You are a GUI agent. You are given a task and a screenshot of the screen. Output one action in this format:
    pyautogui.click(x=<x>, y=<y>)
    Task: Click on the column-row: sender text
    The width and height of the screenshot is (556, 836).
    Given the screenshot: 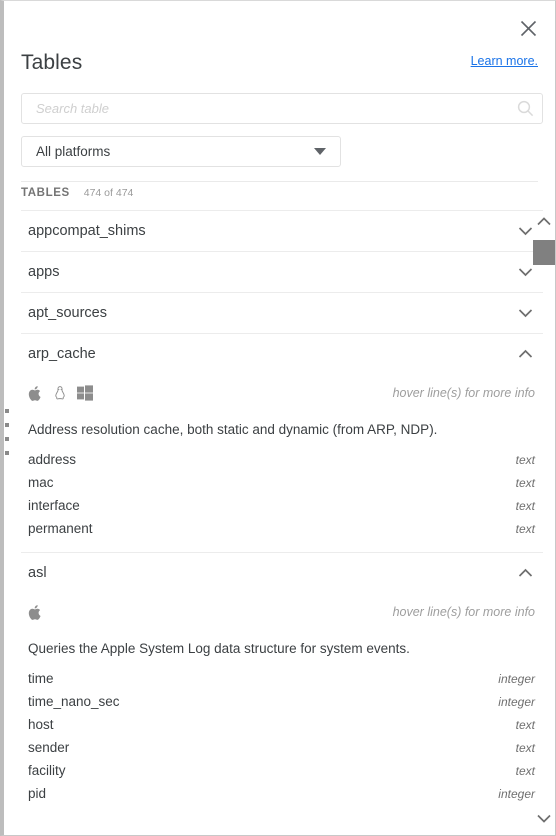 What is the action you would take?
    pyautogui.click(x=282, y=747)
    